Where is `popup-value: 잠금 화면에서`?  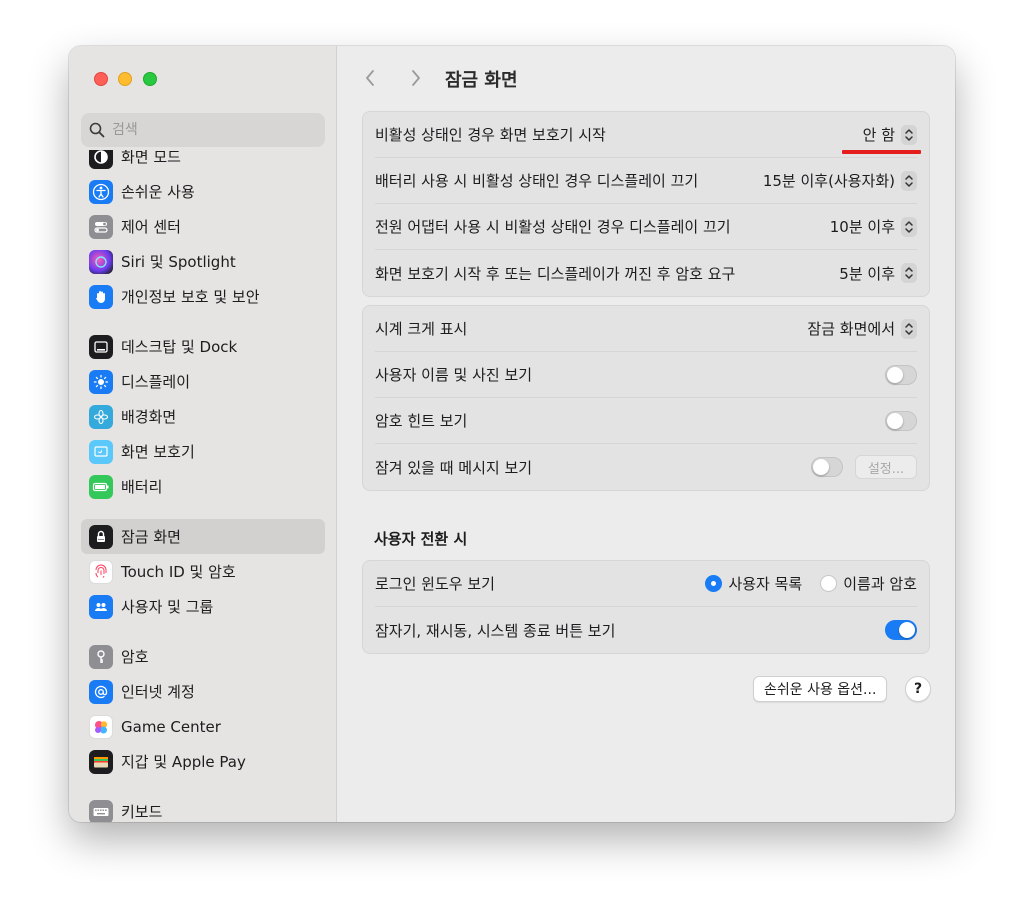 popup-value: 잠금 화면에서 is located at coordinates (851, 329).